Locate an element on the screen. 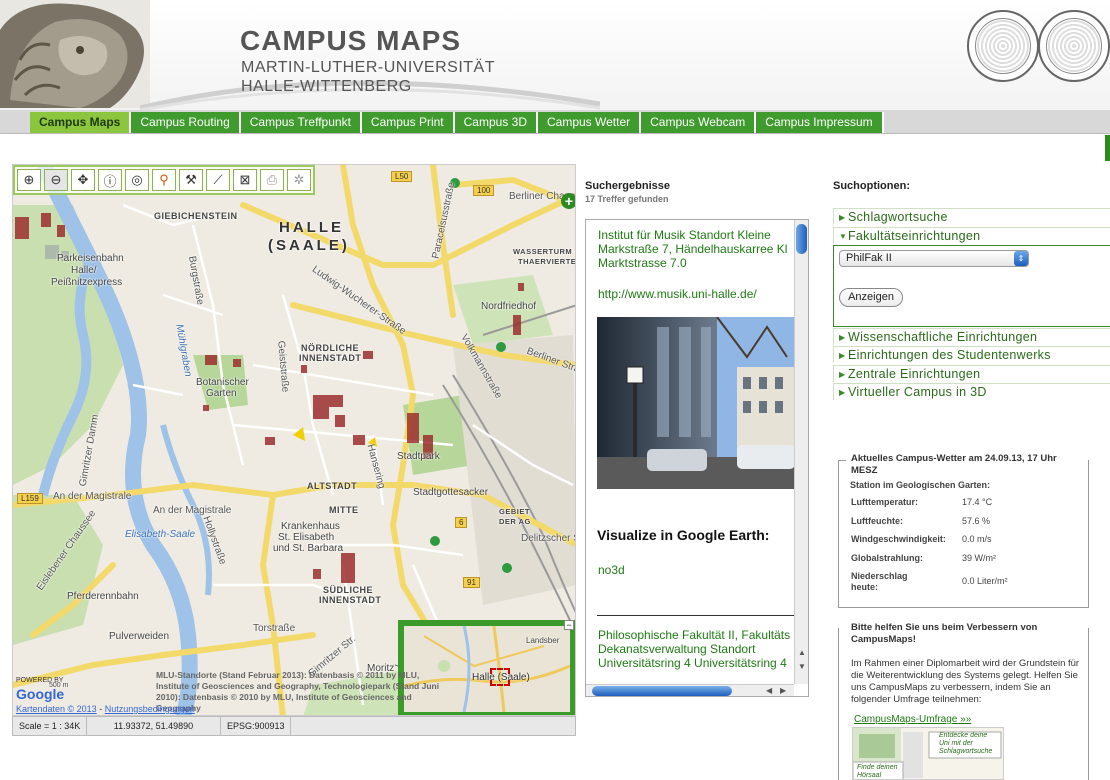  nav-tab-campus-webcam: Campus Webcam is located at coordinates (699, 122).